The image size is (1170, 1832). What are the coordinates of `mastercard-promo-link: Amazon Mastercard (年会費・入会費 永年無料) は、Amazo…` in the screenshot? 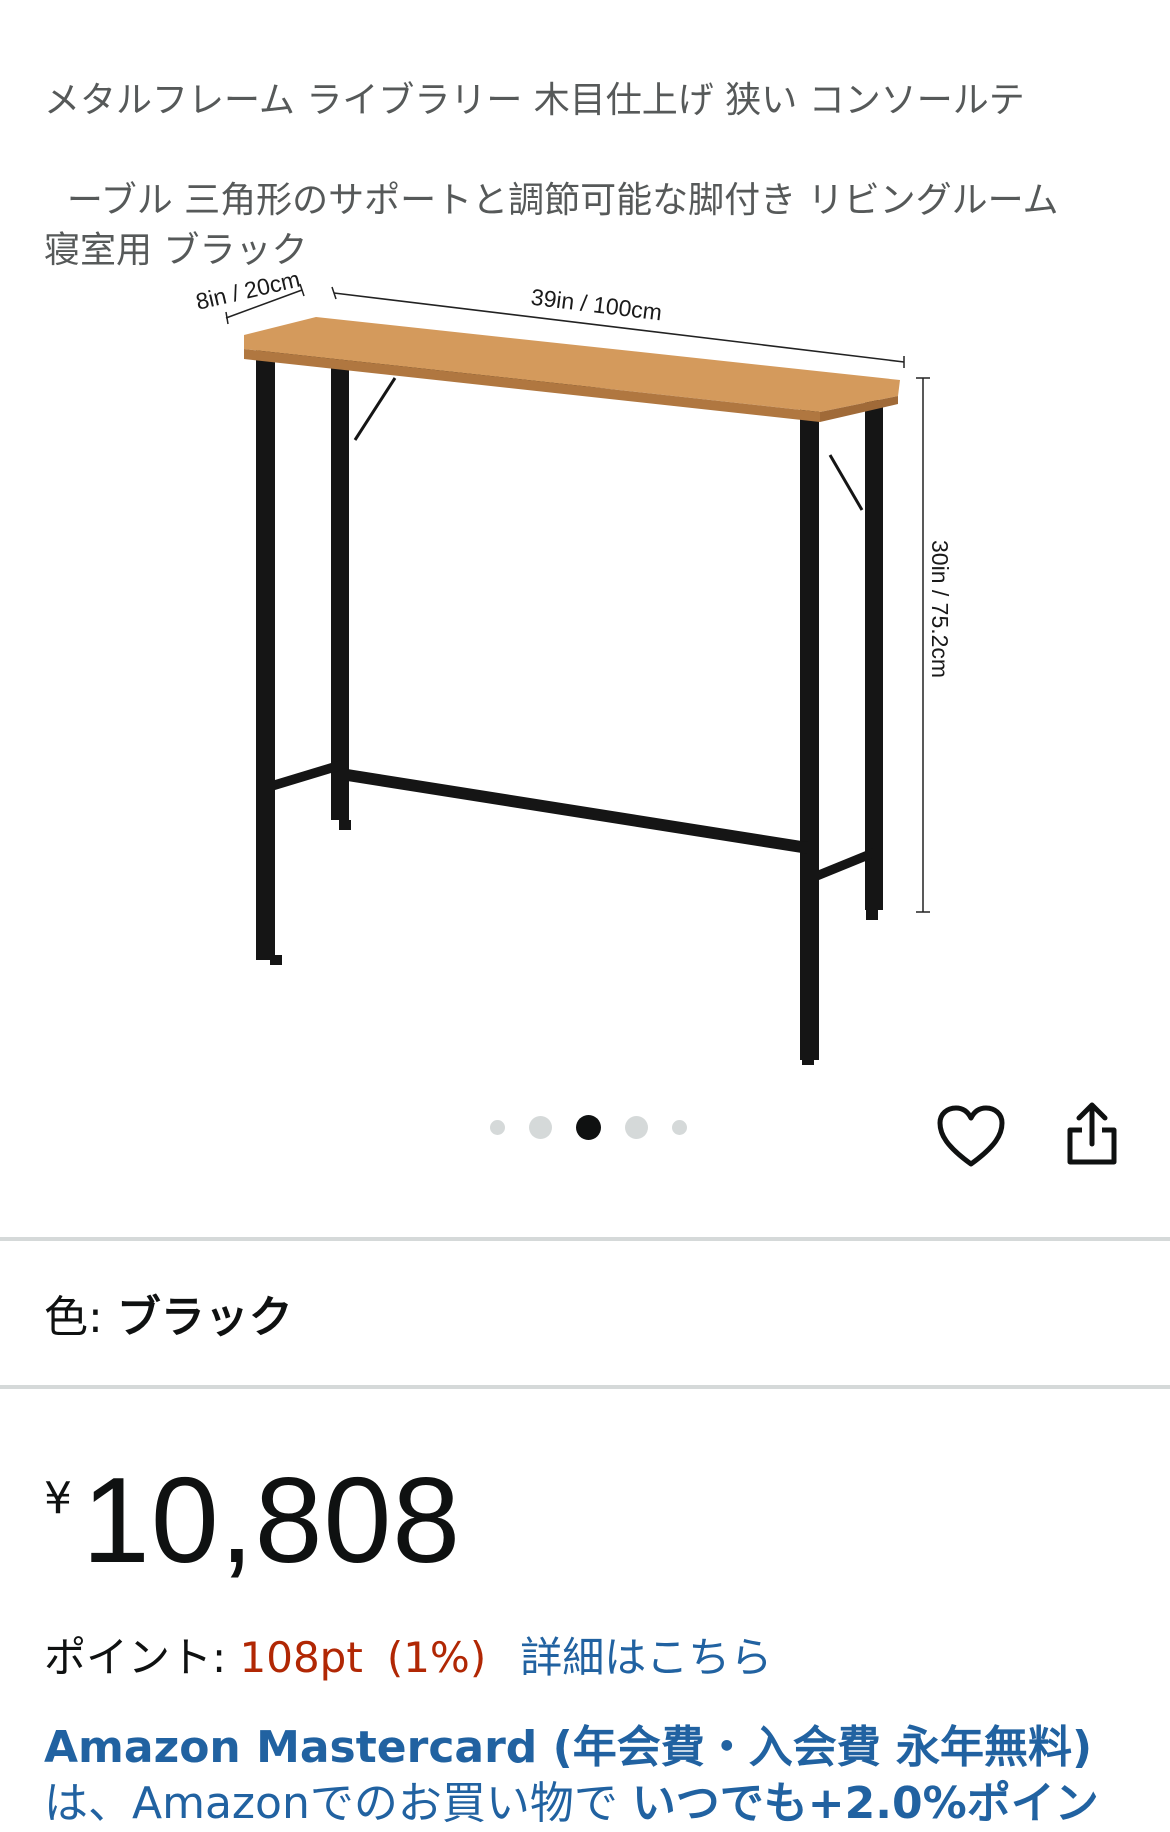 It's located at (594, 1776).